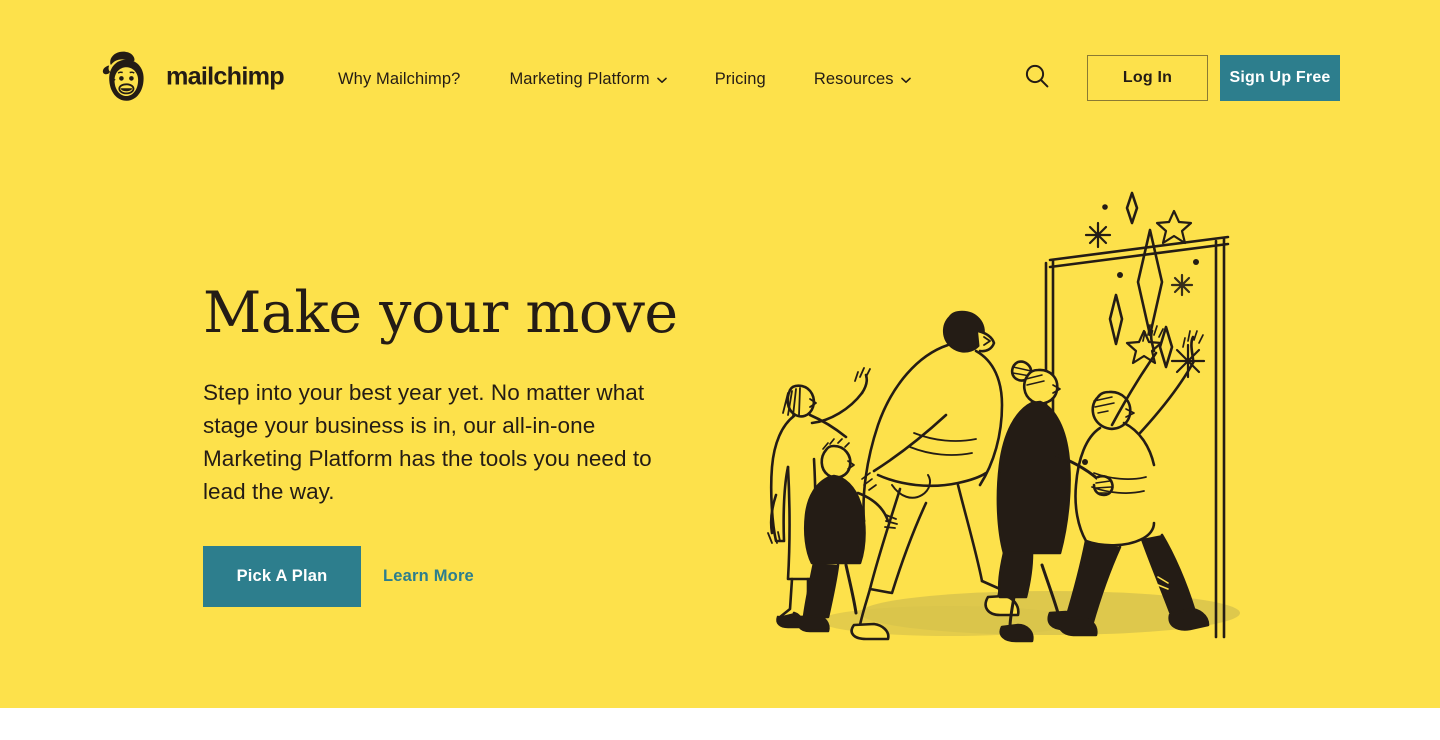 This screenshot has height=740, width=1440. I want to click on mailchimp-wordmark: mailchimp, so click(250, 76).